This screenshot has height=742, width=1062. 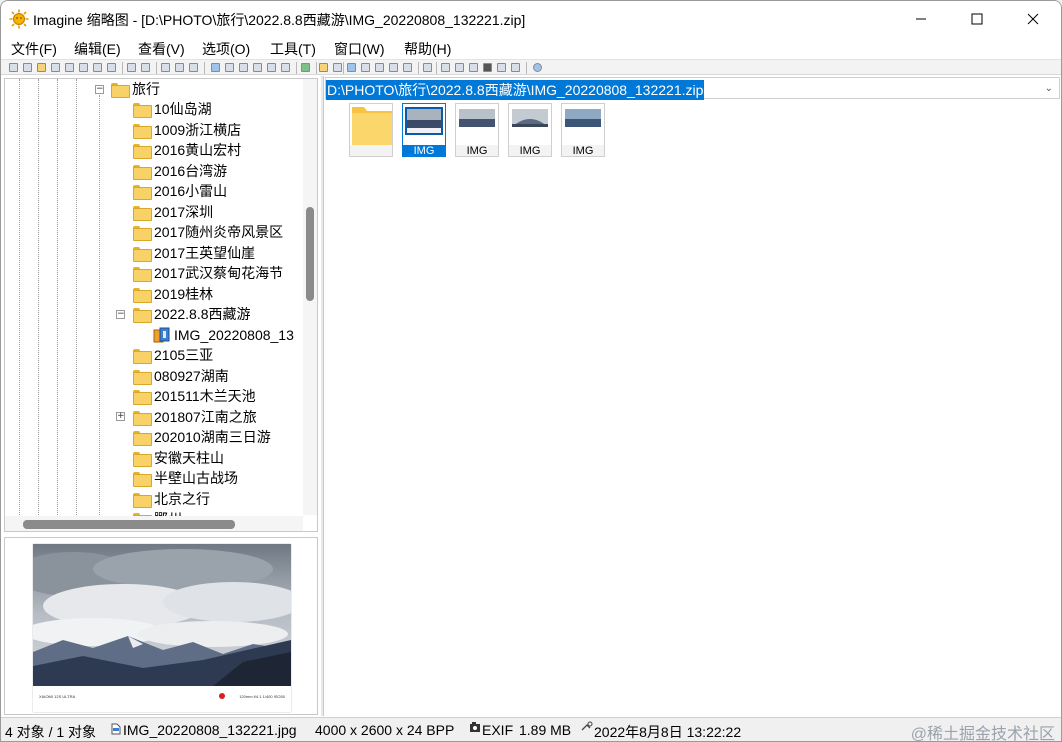 I want to click on toolbar-forward-icon, so click(x=27, y=67).